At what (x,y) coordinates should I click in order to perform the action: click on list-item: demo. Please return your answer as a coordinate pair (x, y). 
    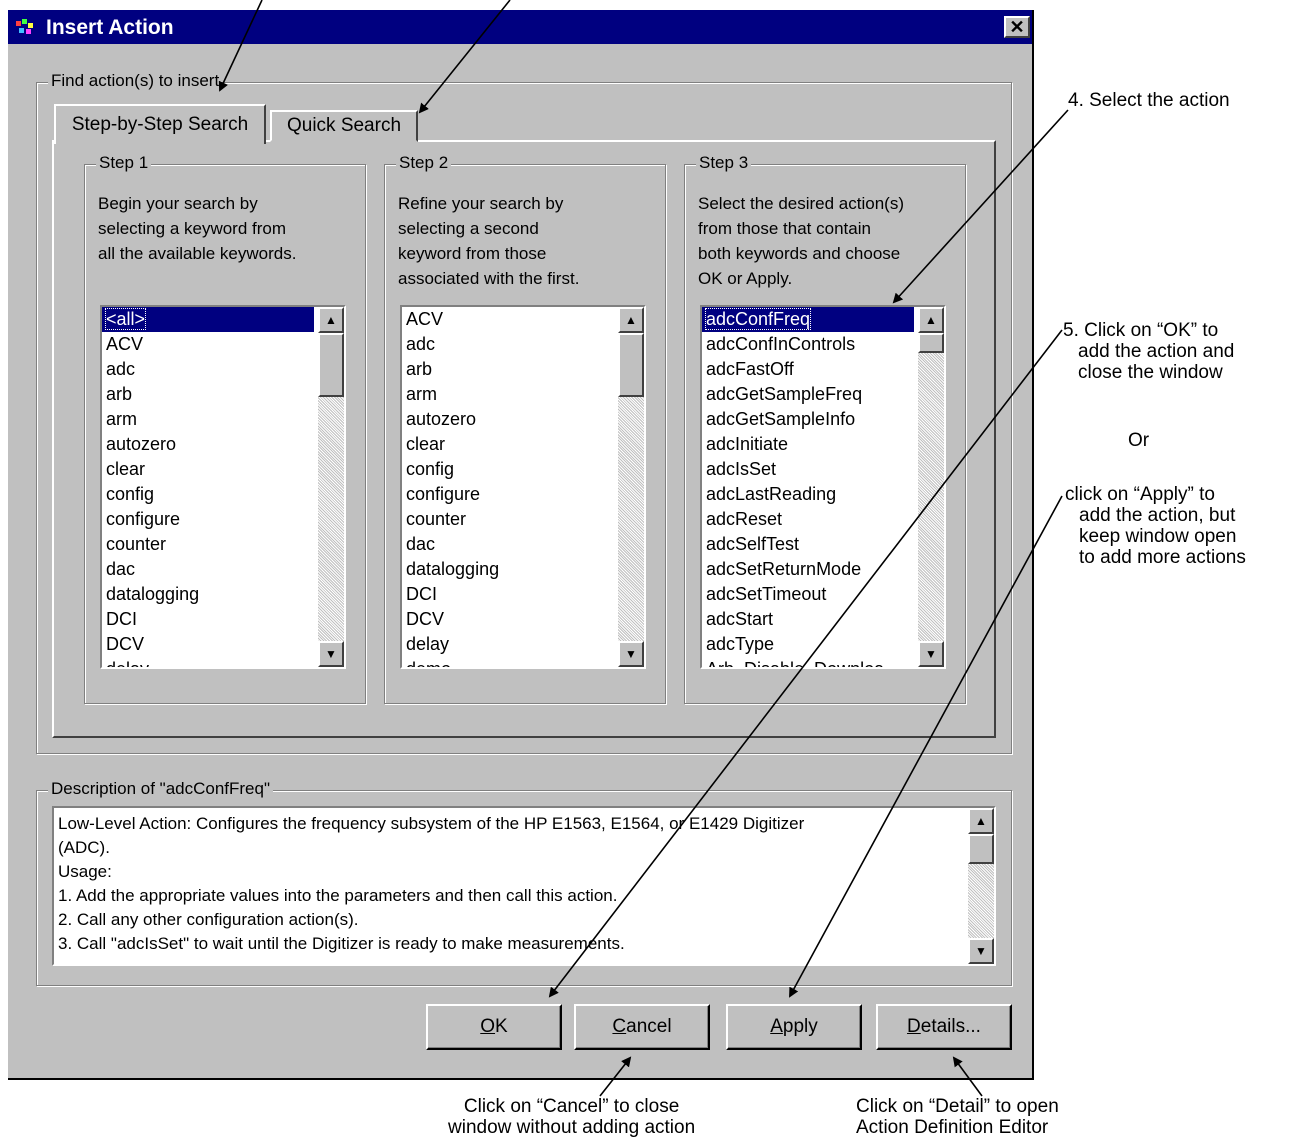
    Looking at the image, I should click on (508, 662).